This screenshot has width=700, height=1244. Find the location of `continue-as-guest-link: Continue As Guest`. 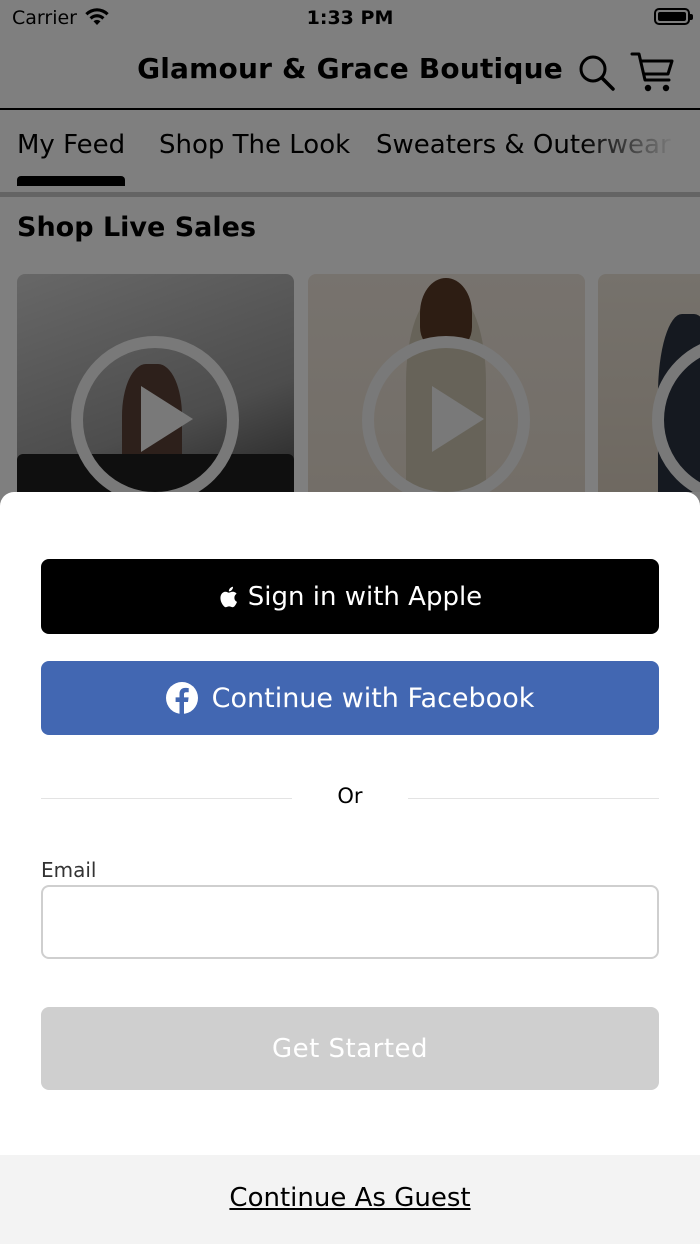

continue-as-guest-link: Continue As Guest is located at coordinates (350, 1198).